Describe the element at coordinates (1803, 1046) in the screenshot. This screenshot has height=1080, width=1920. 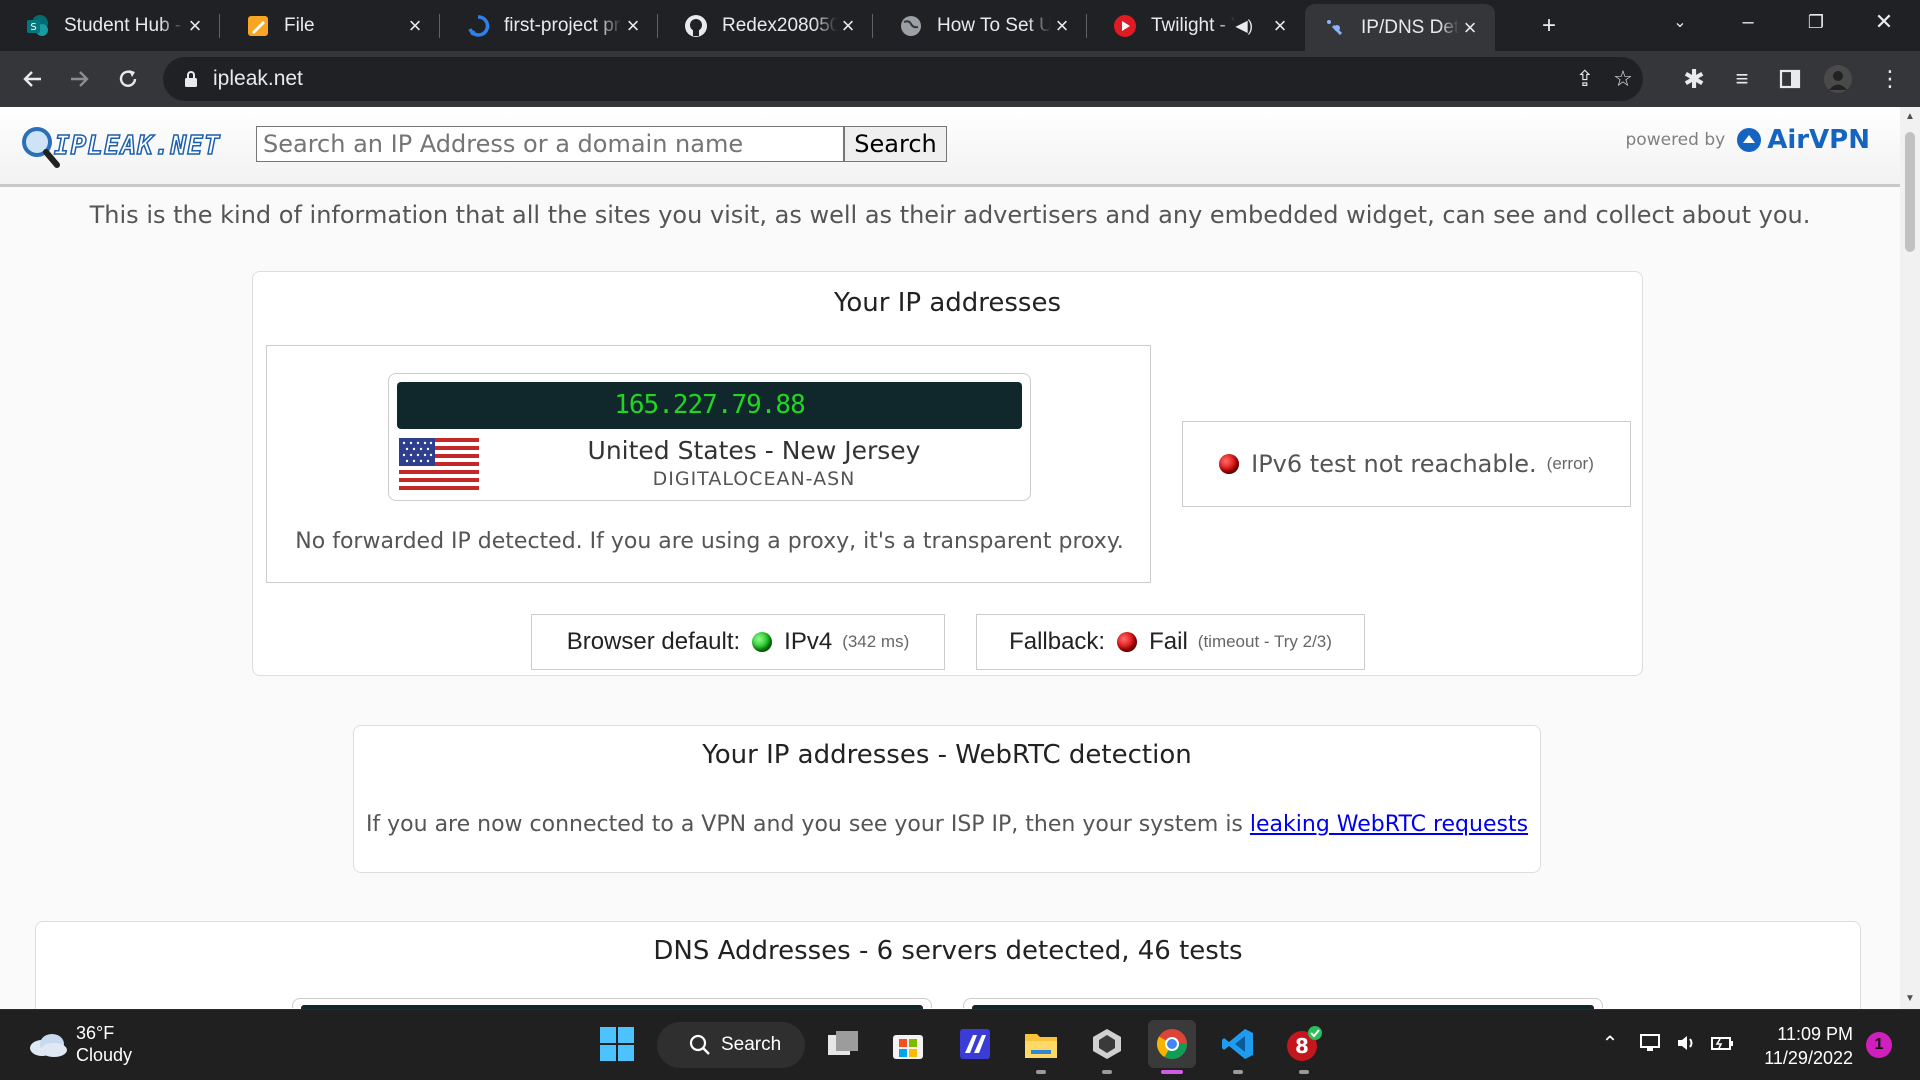
I see `system-clock: 11:09 PM 11/29/2022` at that location.